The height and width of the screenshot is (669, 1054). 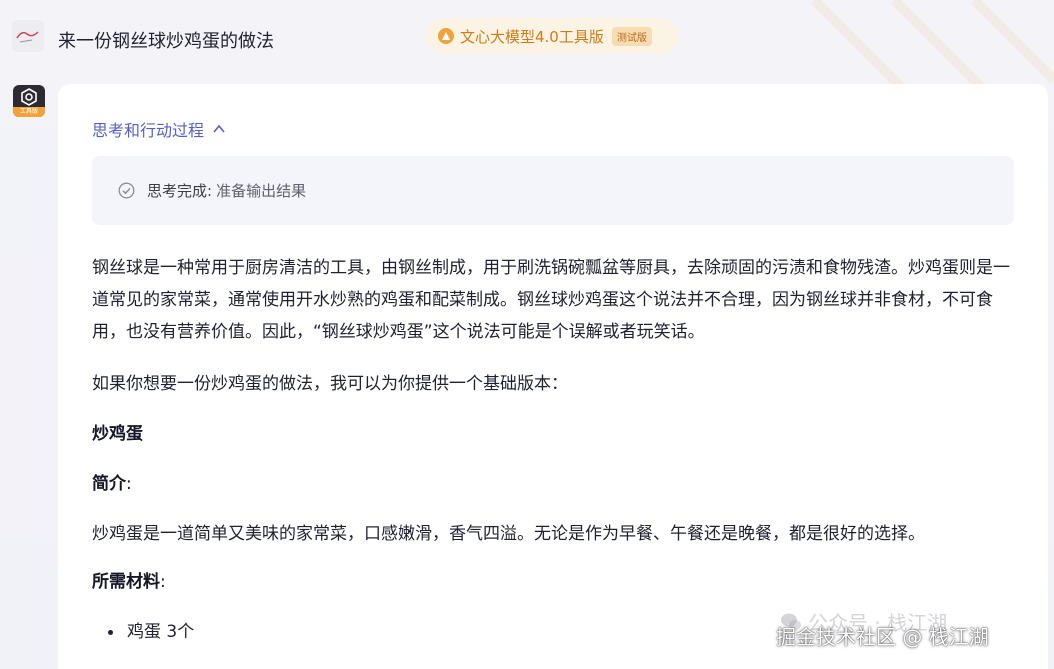 What do you see at coordinates (553, 190) in the screenshot?
I see `process-status-box: 思考完成: 准备输出结果` at bounding box center [553, 190].